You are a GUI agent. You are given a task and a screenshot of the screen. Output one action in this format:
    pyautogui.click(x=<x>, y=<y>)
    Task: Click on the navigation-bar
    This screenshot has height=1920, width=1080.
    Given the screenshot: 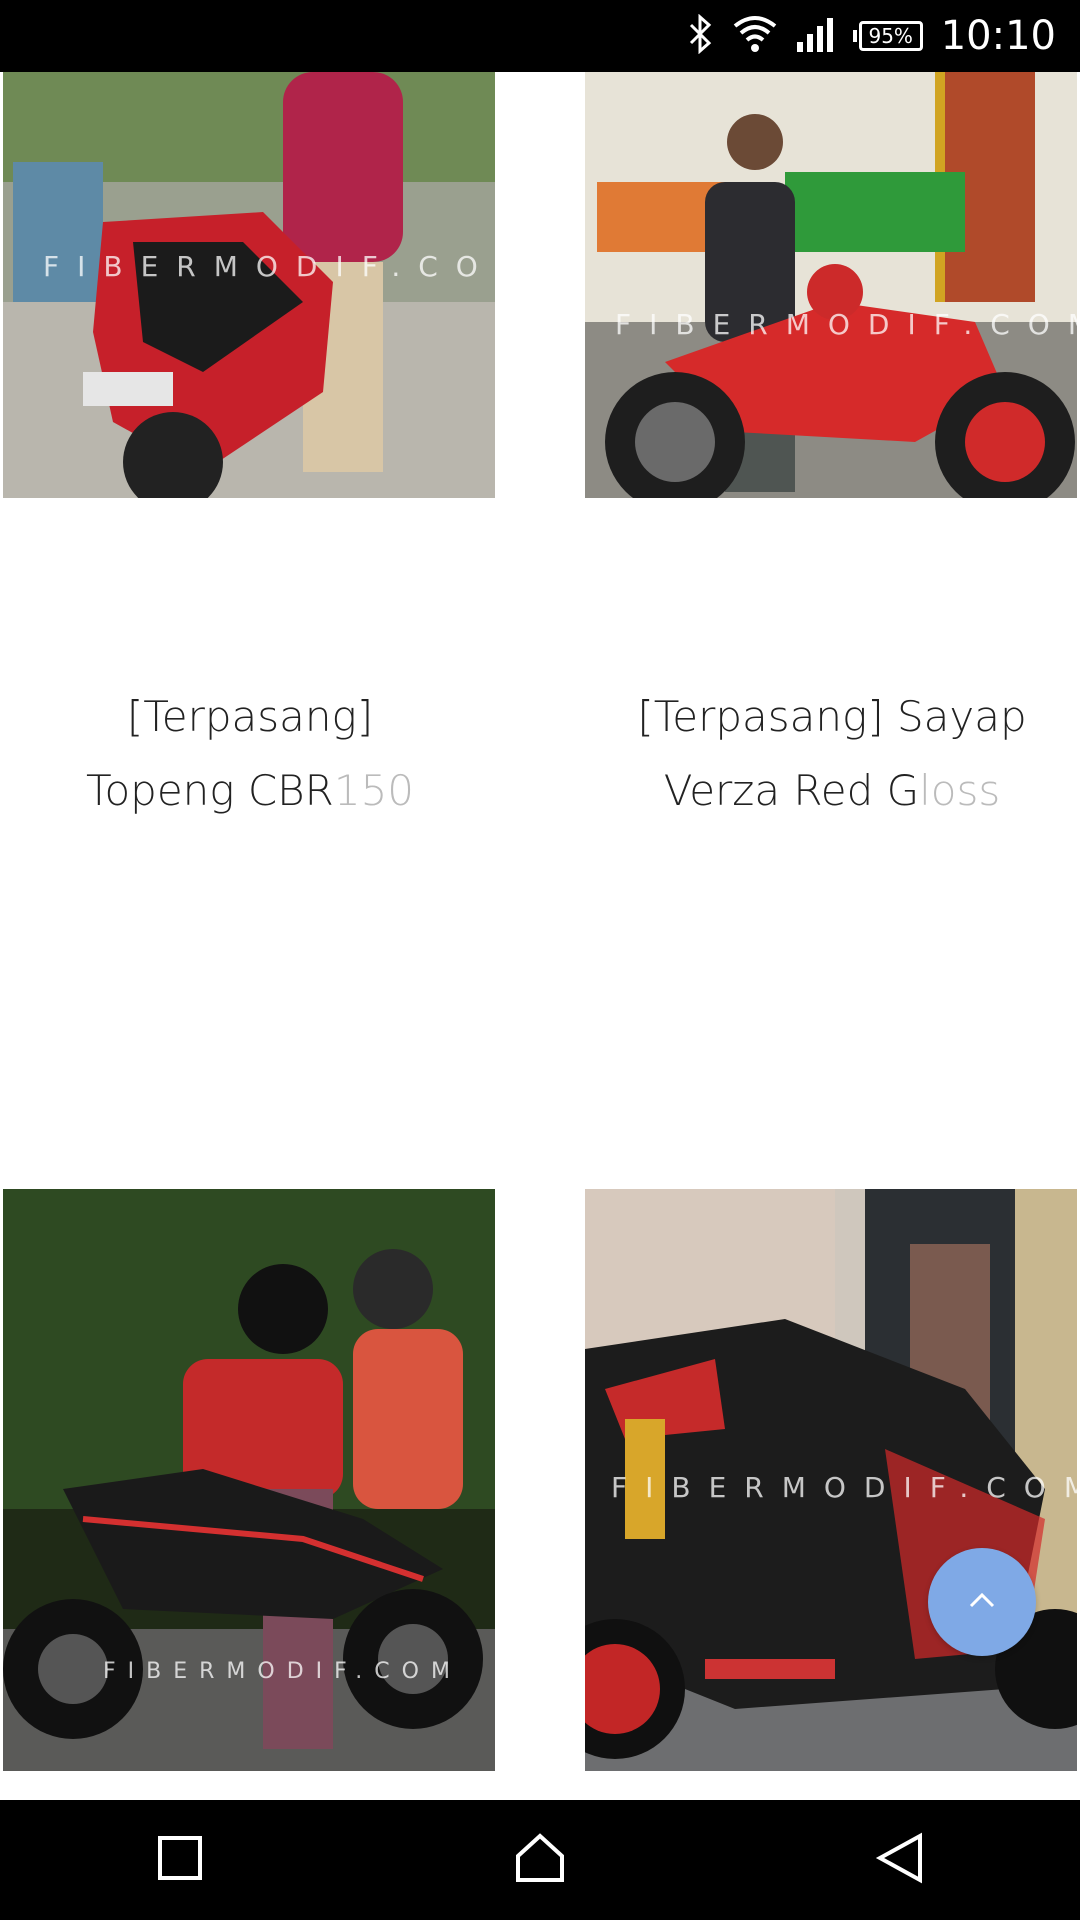 What is the action you would take?
    pyautogui.click(x=540, y=1860)
    